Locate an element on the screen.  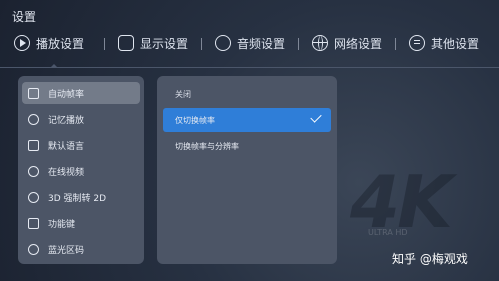
option-label: 仅切换帧率 is located at coordinates (195, 120).